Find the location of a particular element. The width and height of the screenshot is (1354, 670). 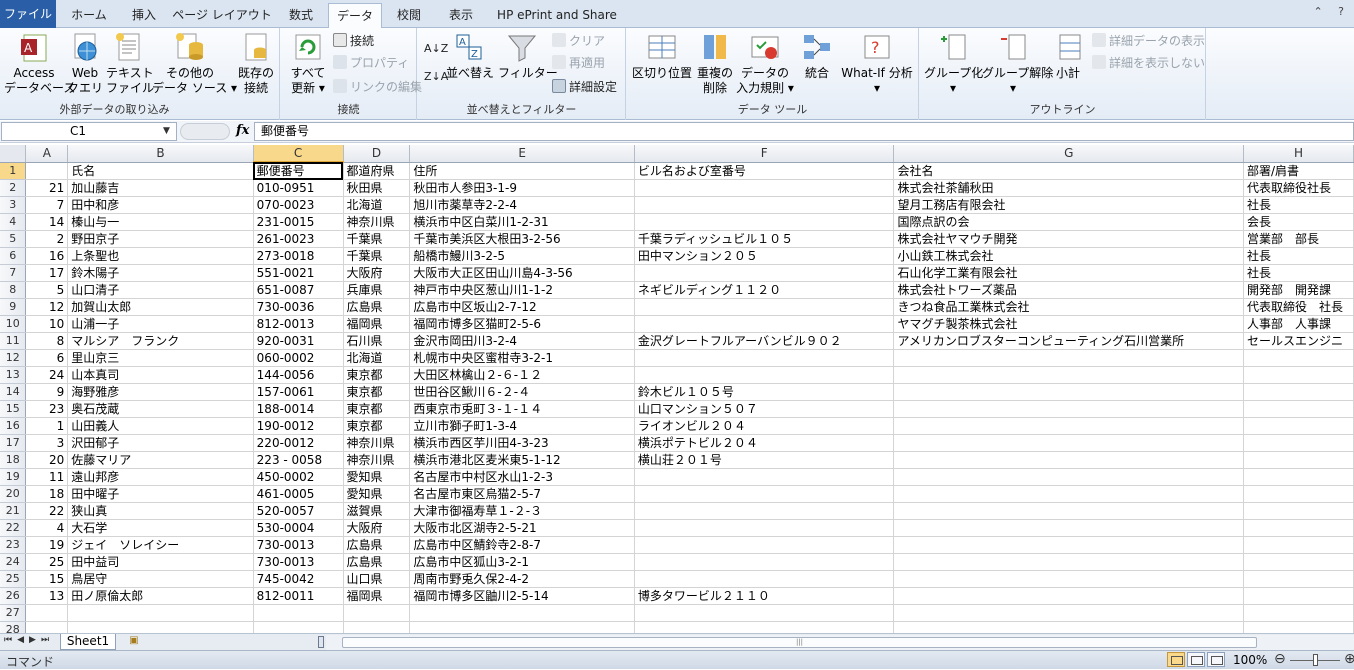

cell: 190-0012 is located at coordinates (298, 426).